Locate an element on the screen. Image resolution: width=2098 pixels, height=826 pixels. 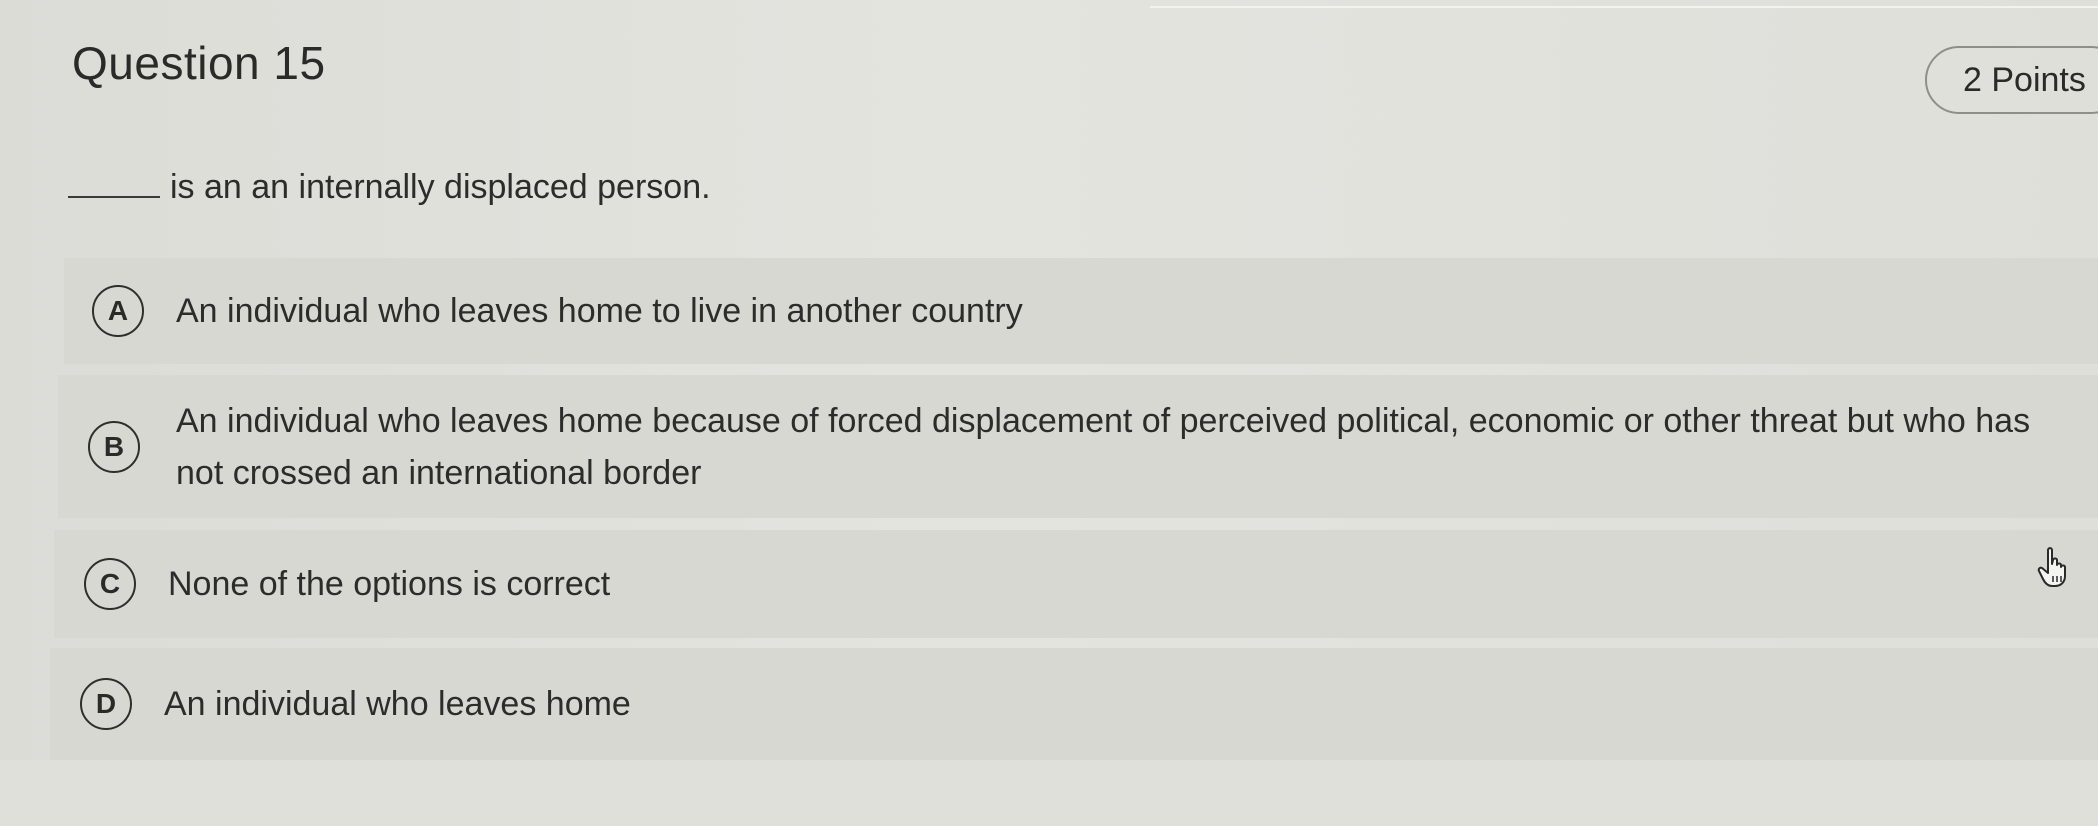
points-badge: 2 Points is located at coordinates (2011, 80).